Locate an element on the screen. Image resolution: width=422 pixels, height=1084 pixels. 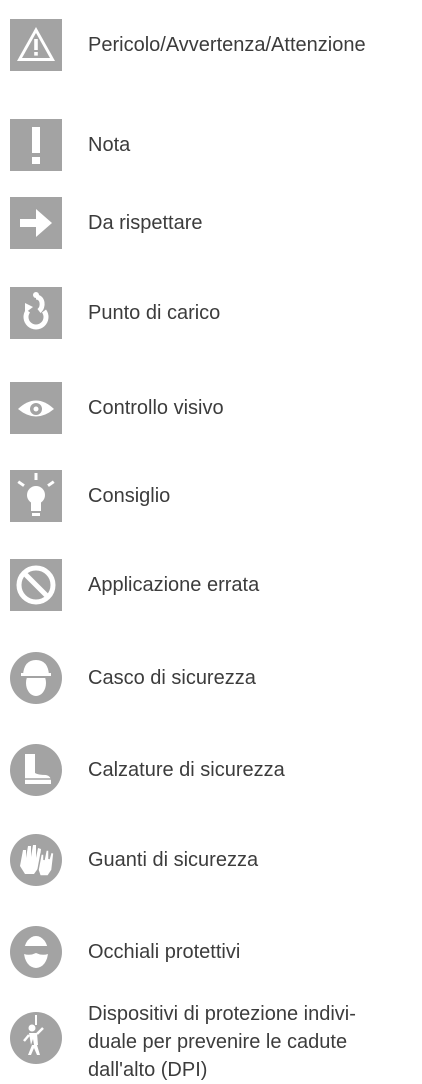
legend-label-boots: Calzature di sicurezza is located at coordinates (186, 770).